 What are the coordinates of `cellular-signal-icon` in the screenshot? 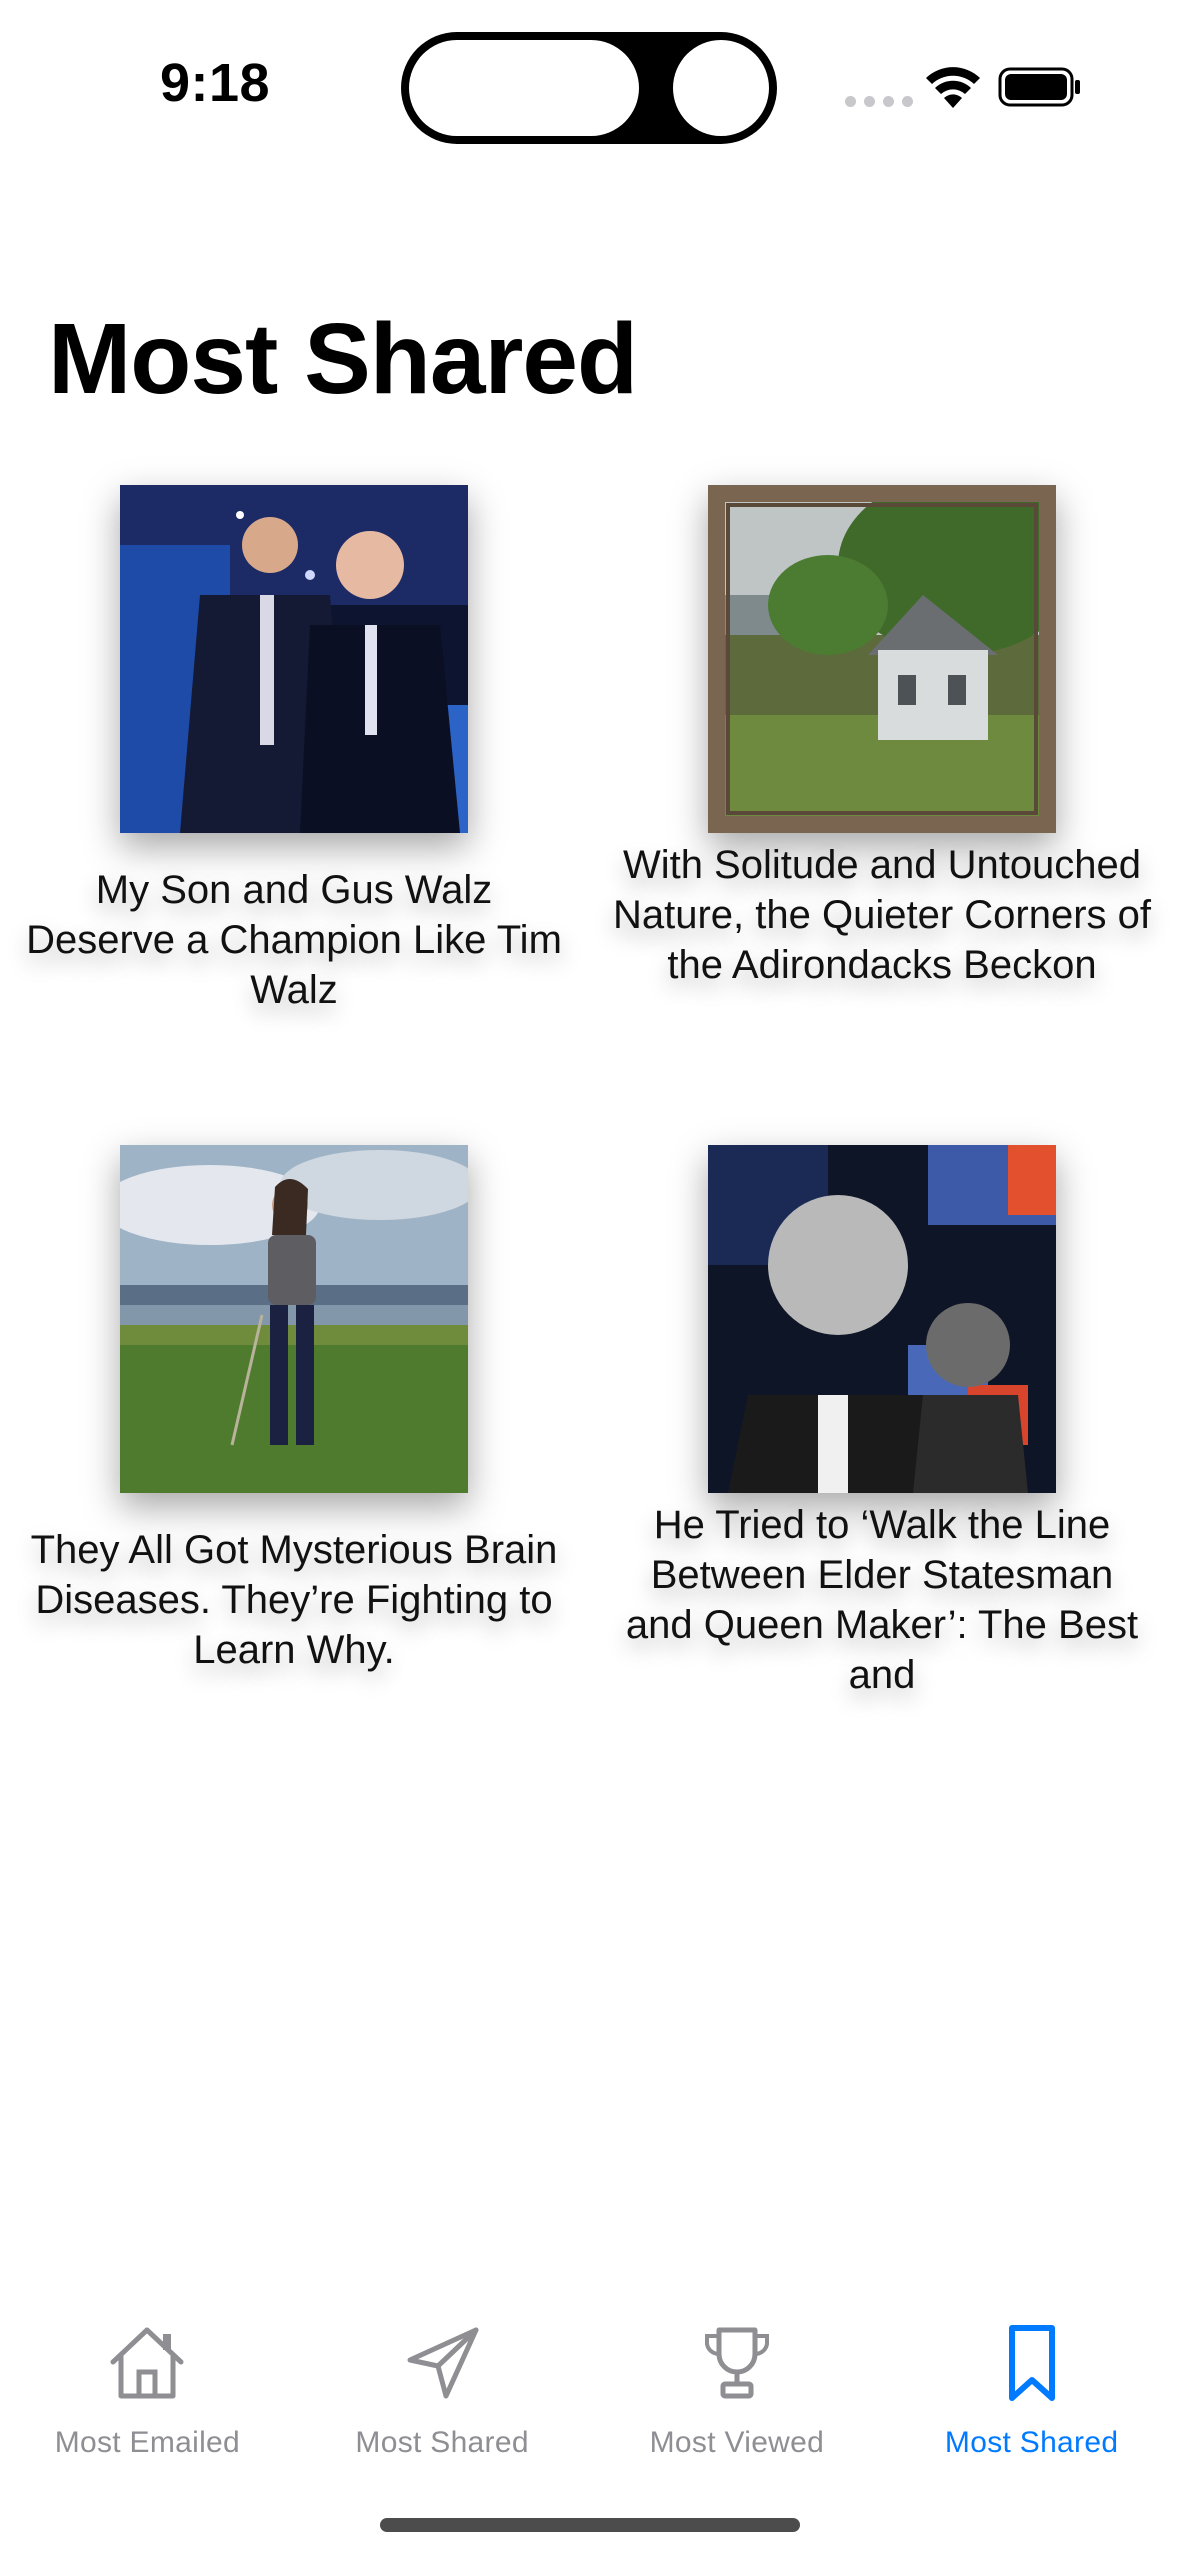 It's located at (879, 101).